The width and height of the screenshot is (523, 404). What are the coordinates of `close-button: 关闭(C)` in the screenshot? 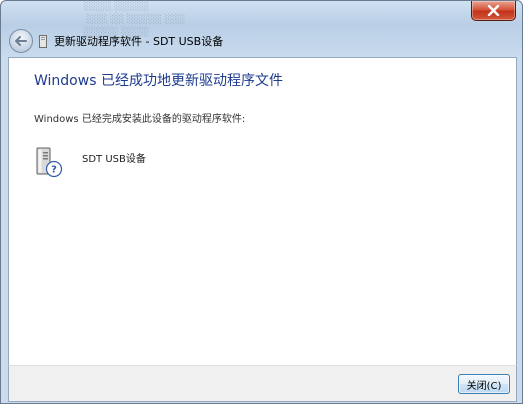 It's located at (484, 384).